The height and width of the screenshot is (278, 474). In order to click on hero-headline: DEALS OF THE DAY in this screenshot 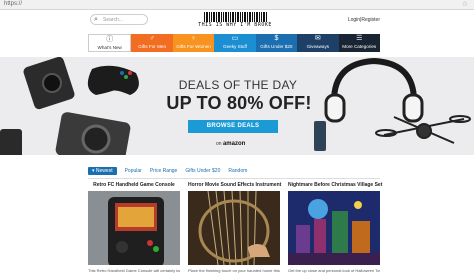, I will do `click(238, 85)`.